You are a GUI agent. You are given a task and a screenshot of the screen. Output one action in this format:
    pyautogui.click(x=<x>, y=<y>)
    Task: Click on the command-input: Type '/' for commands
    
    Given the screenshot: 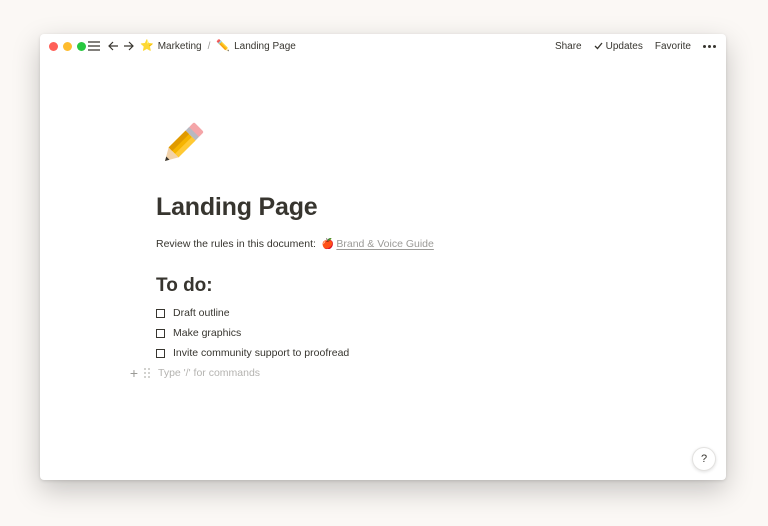 What is the action you would take?
    pyautogui.click(x=209, y=373)
    